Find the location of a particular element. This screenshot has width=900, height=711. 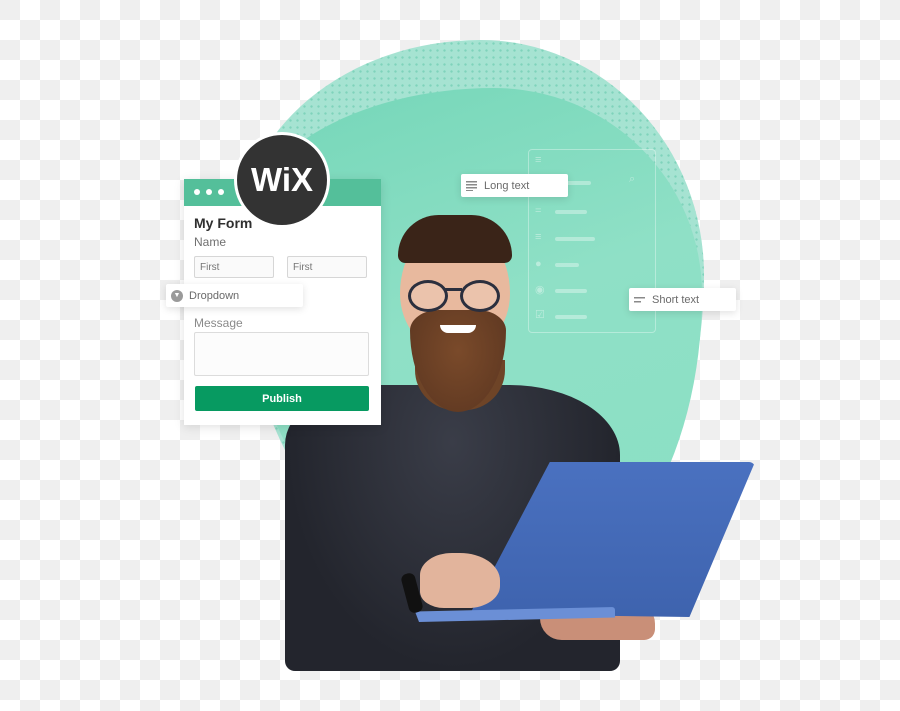

wix-logo-text: WiX is located at coordinates (282, 179).